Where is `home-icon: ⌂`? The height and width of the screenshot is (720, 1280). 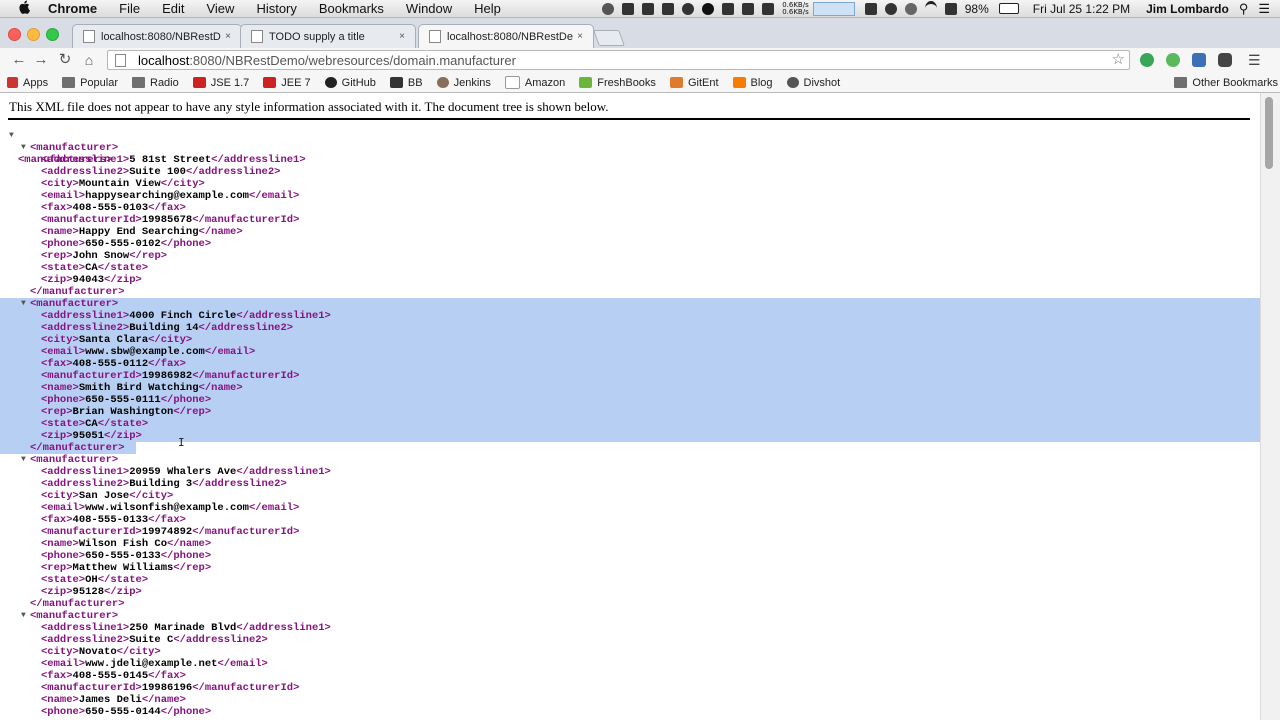 home-icon: ⌂ is located at coordinates (89, 60).